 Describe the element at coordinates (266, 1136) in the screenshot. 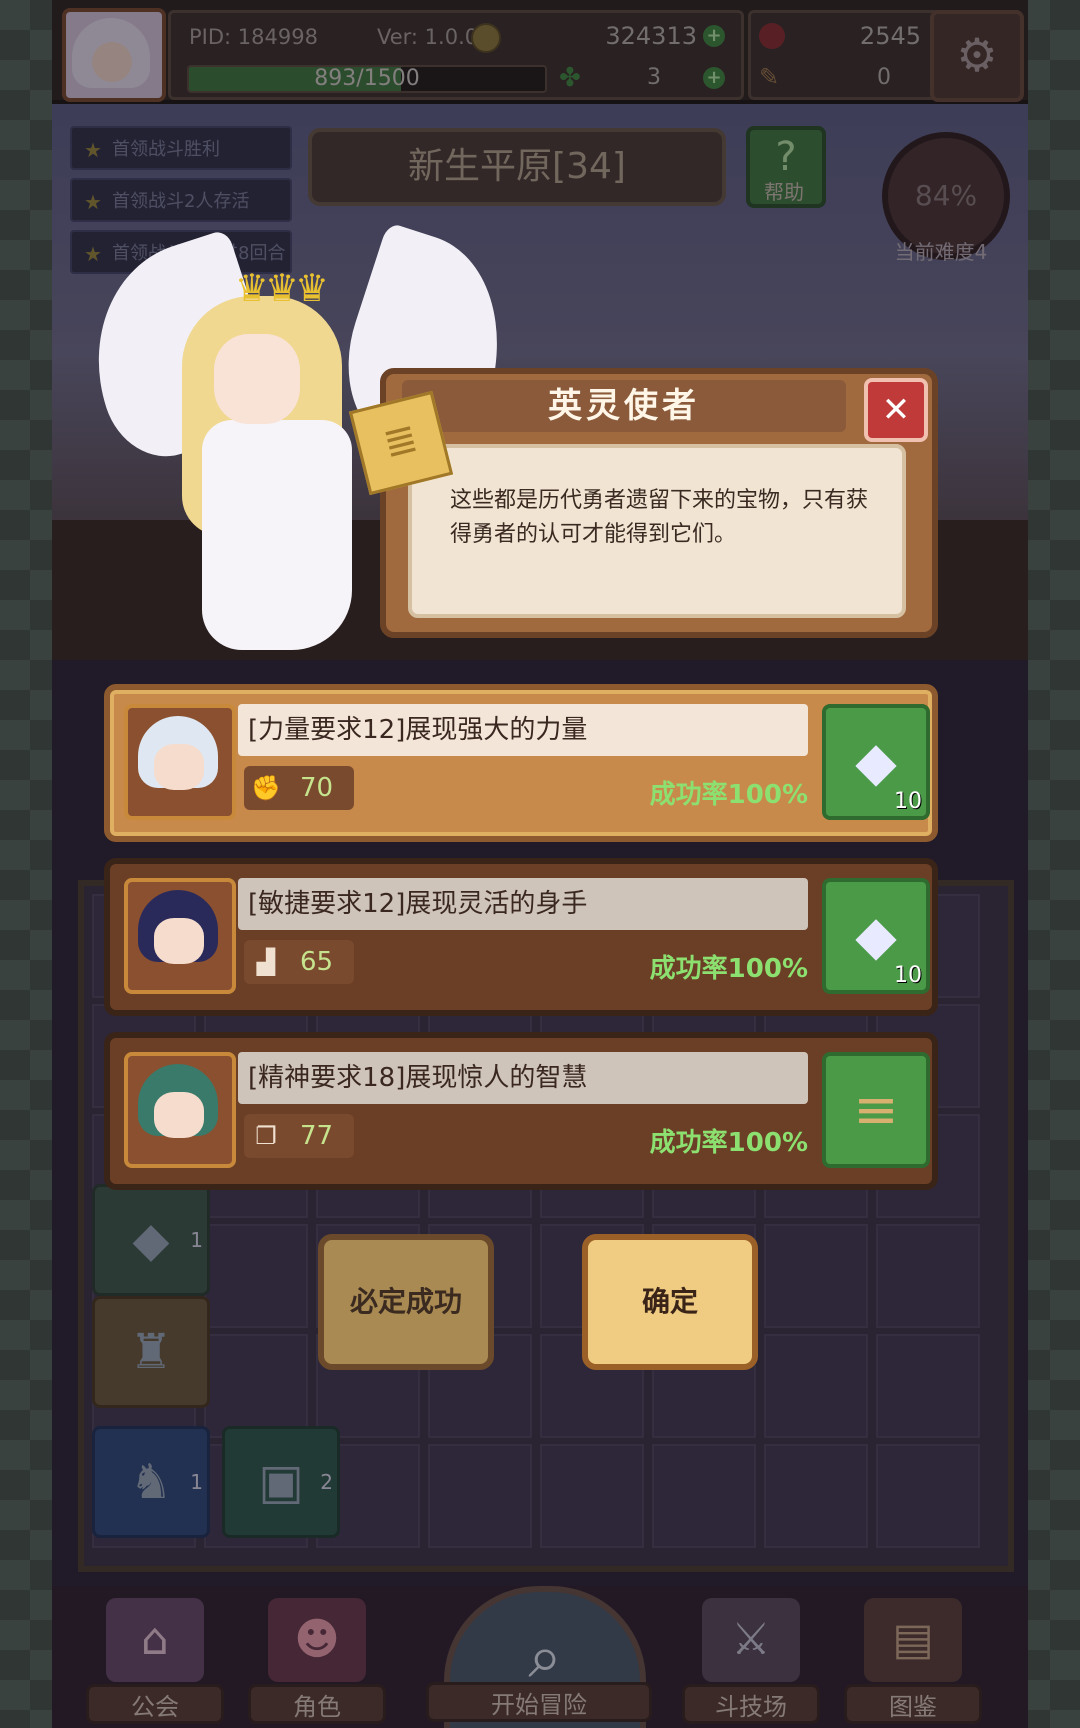

I see `book-icon: ❐` at that location.